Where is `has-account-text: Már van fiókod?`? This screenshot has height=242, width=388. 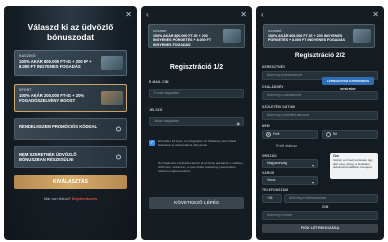 has-account-text: Már van fiókod? is located at coordinates (57, 199).